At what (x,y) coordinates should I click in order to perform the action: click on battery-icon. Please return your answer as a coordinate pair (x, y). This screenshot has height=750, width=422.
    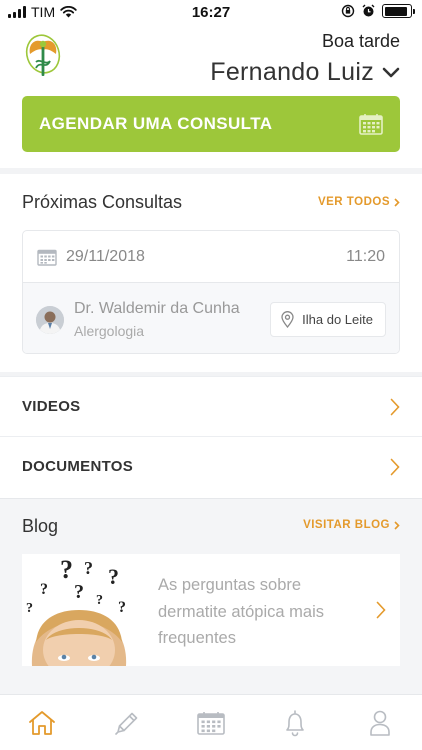
    Looking at the image, I should click on (398, 11).